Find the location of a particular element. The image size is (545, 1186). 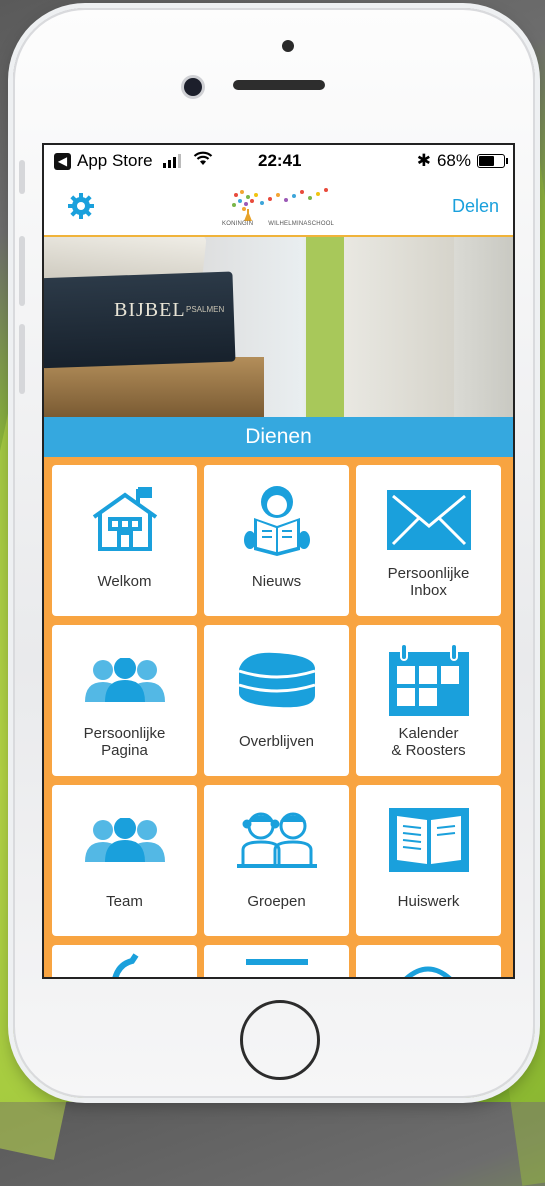

status-time: 22:41 is located at coordinates (280, 160).